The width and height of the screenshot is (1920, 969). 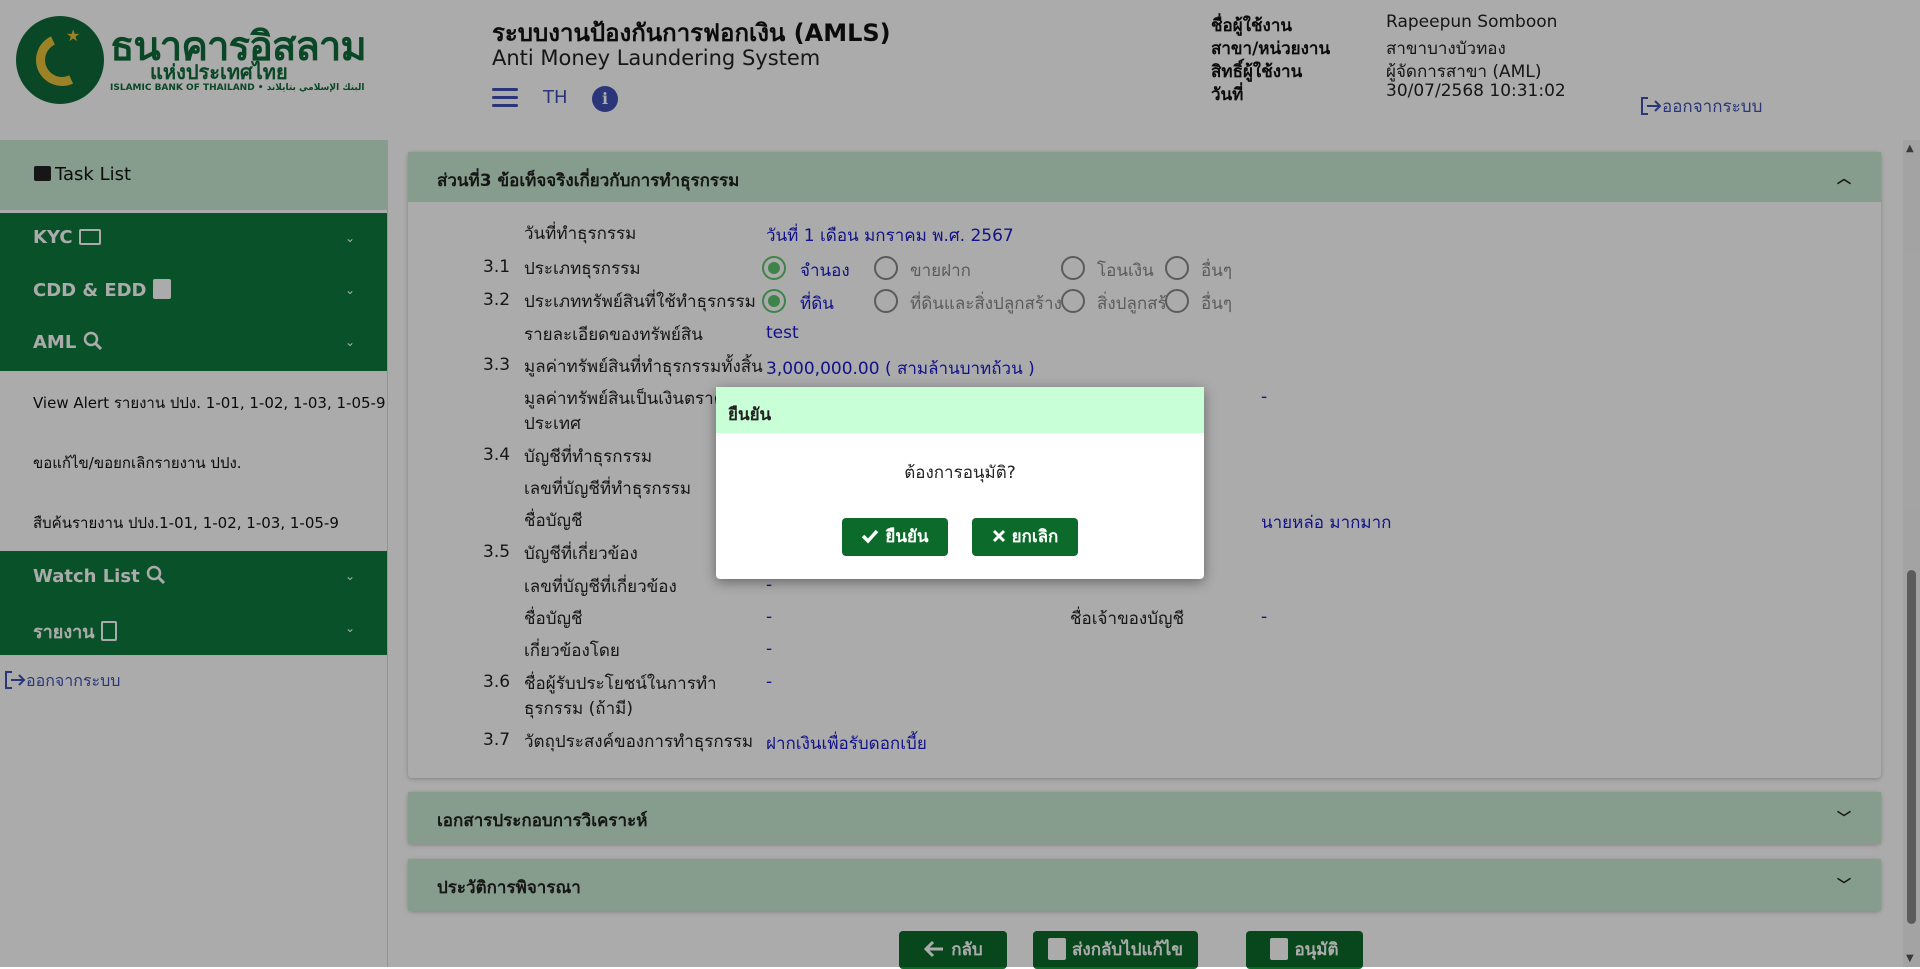 I want to click on check-icon, so click(x=870, y=536).